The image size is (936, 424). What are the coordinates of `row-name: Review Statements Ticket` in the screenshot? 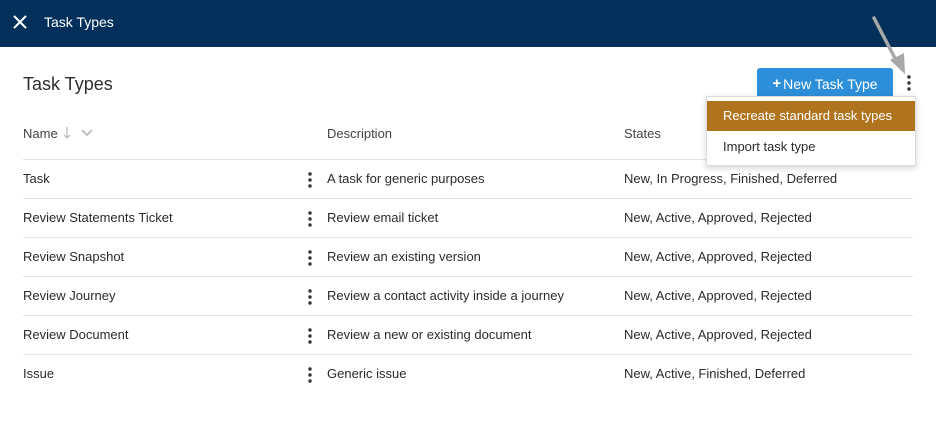 It's located at (98, 217).